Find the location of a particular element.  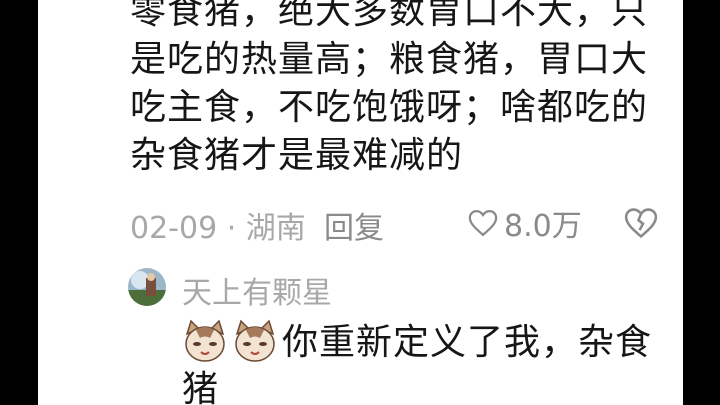

reply-text-line: 猪 is located at coordinates (200, 387).